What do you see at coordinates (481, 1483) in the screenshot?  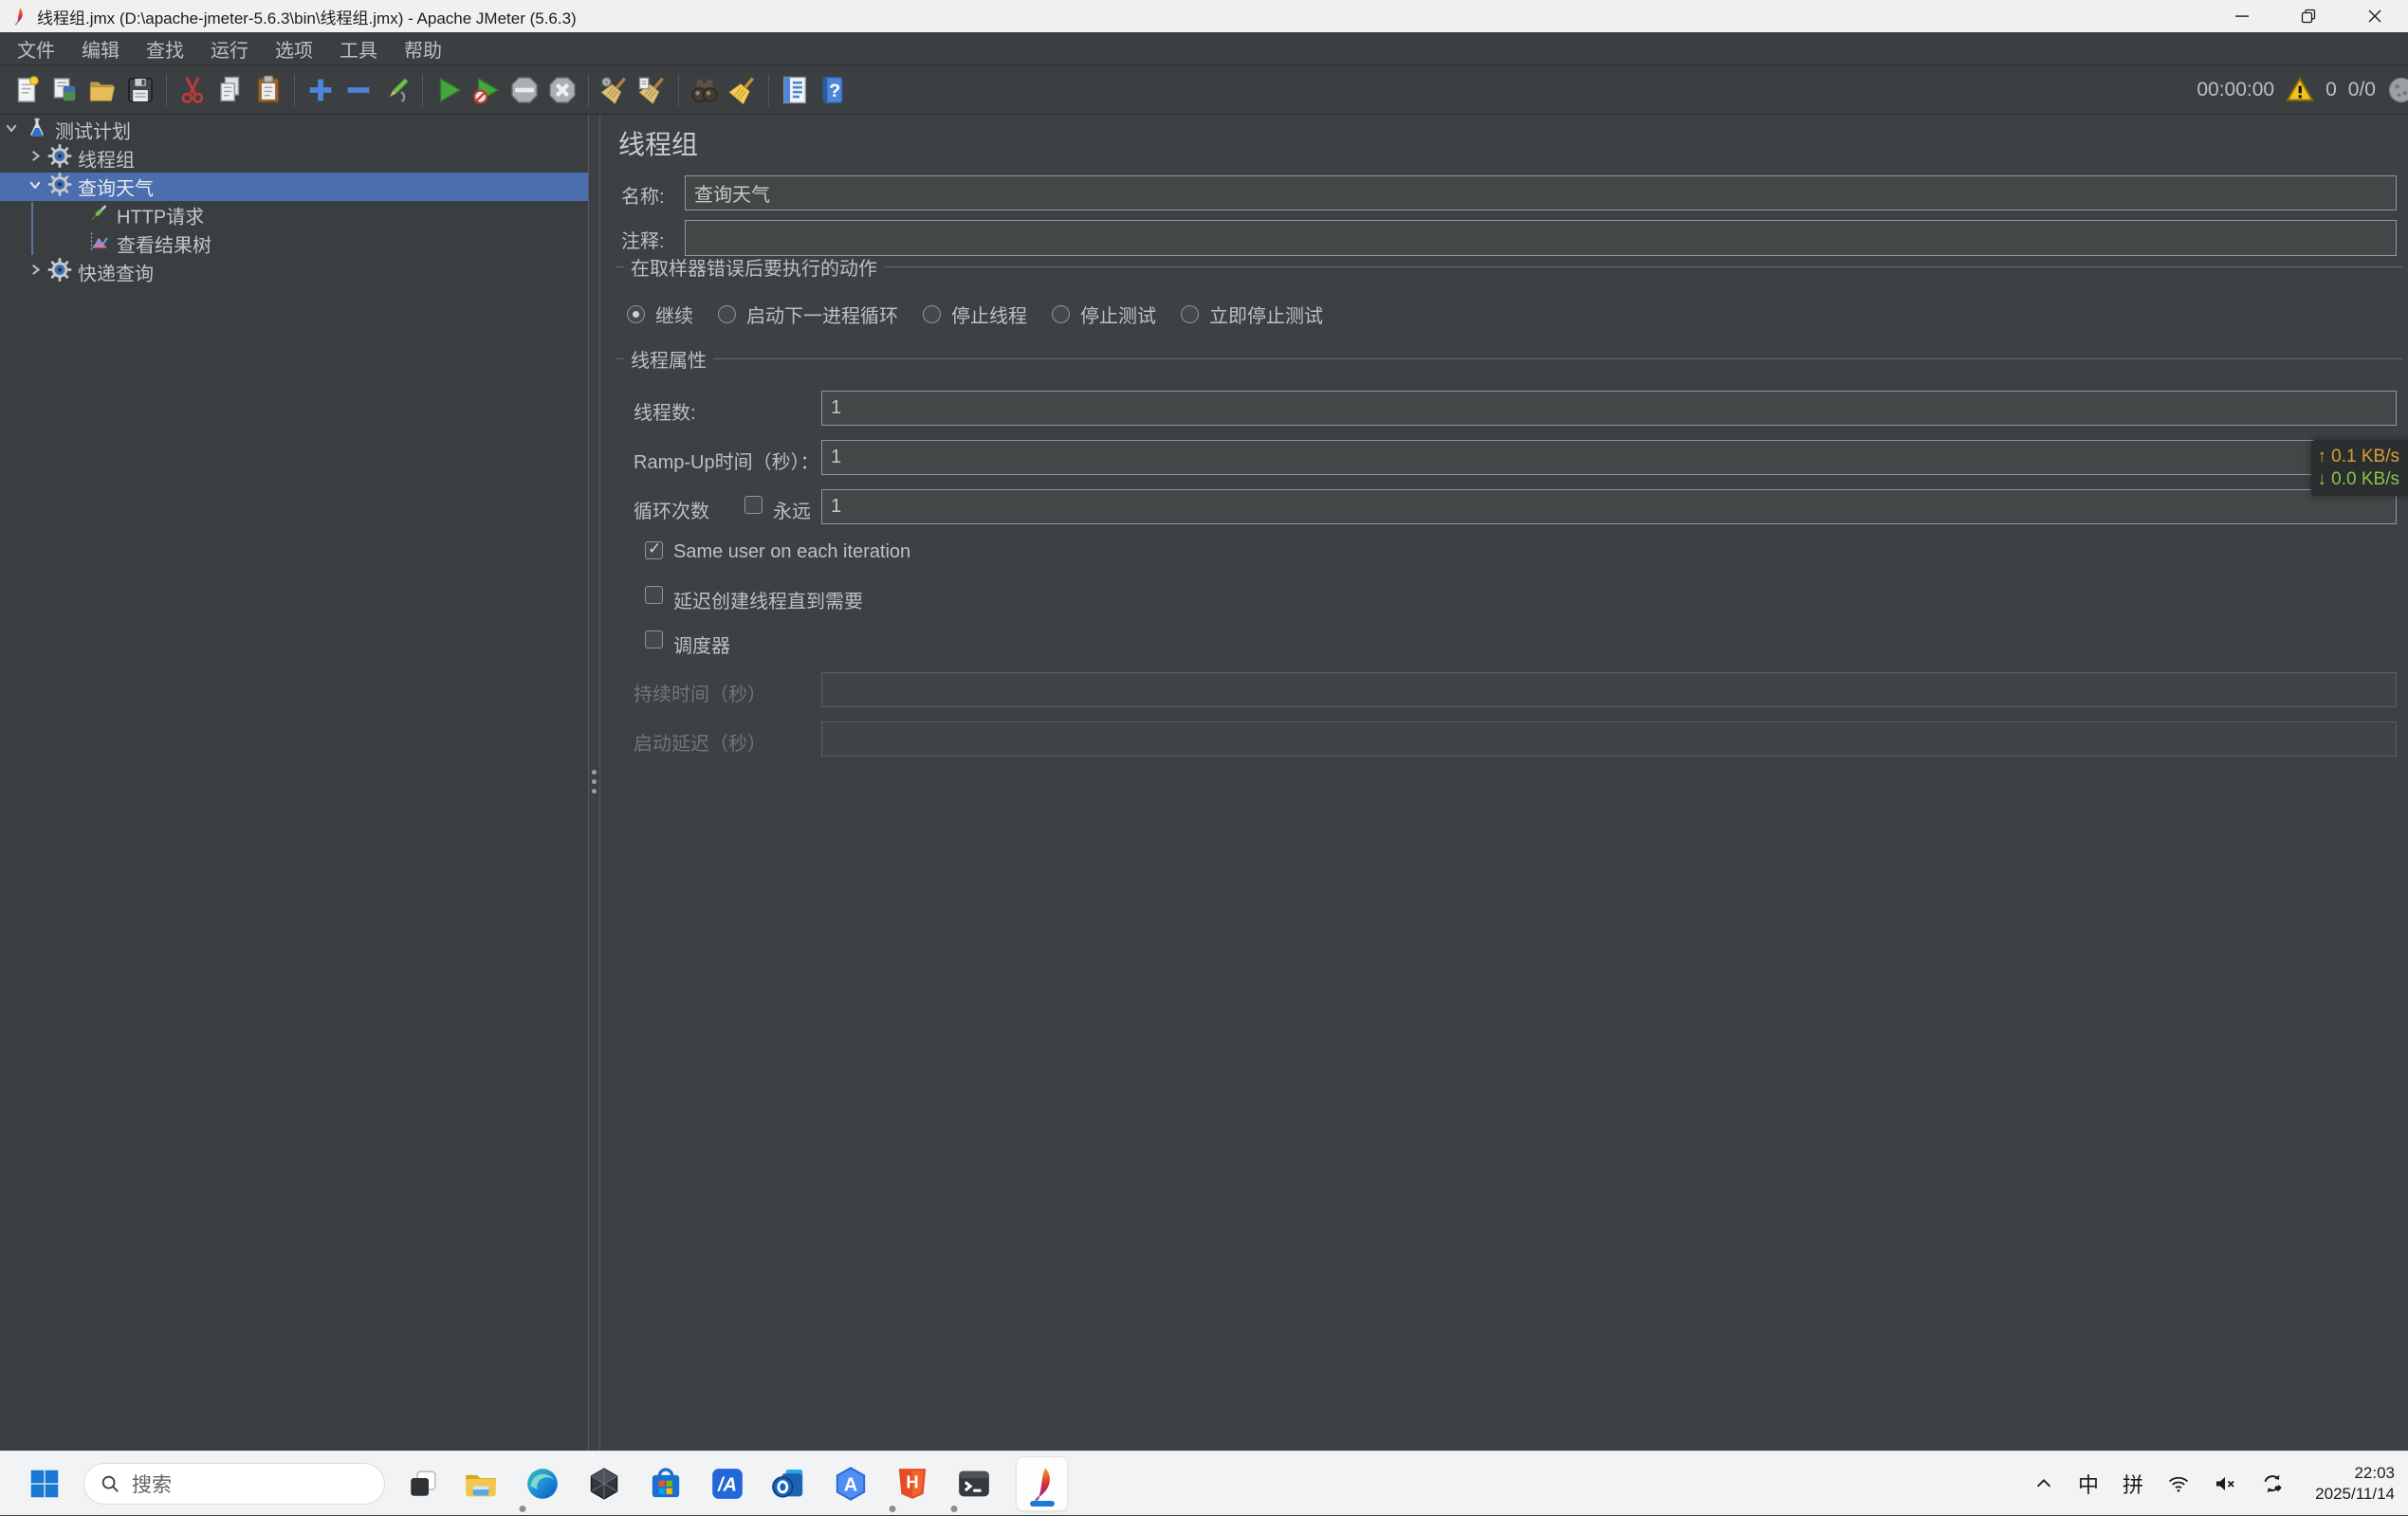 I see `file-explorer-icon` at bounding box center [481, 1483].